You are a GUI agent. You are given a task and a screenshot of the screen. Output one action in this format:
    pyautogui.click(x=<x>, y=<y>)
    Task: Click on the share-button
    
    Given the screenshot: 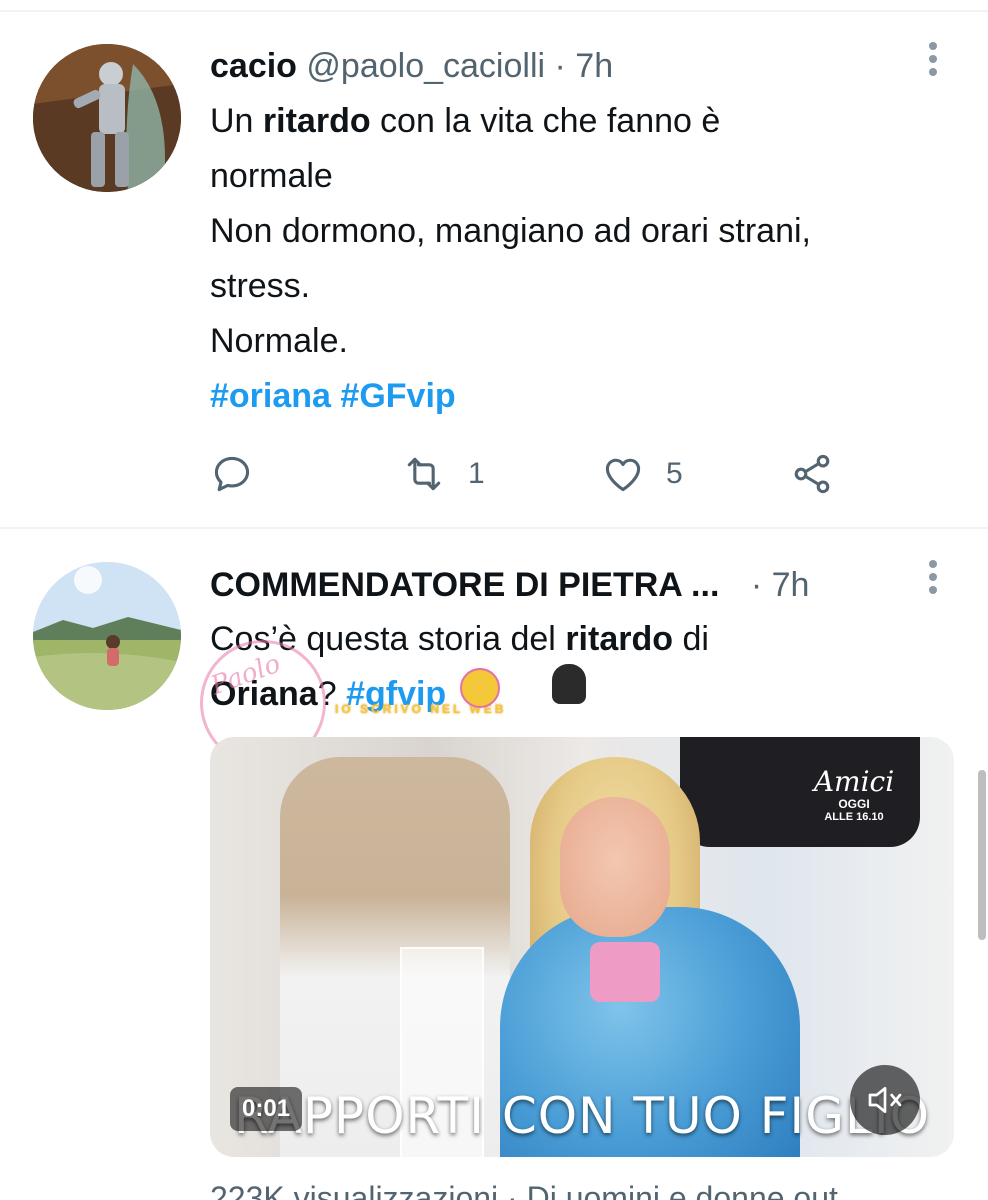 What is the action you would take?
    pyautogui.click(x=812, y=474)
    